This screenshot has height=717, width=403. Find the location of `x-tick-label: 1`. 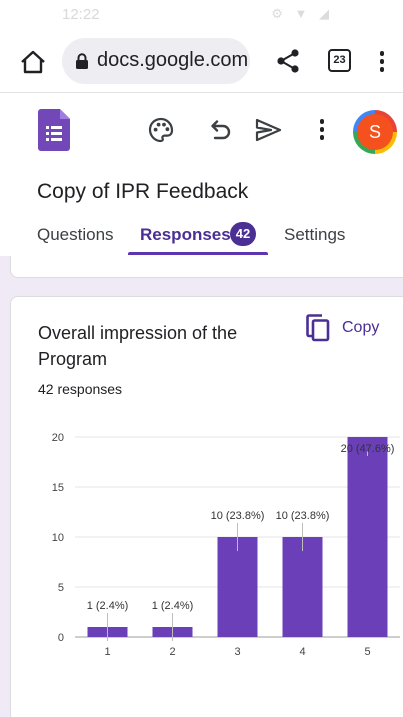

x-tick-label: 1 is located at coordinates (107, 652).